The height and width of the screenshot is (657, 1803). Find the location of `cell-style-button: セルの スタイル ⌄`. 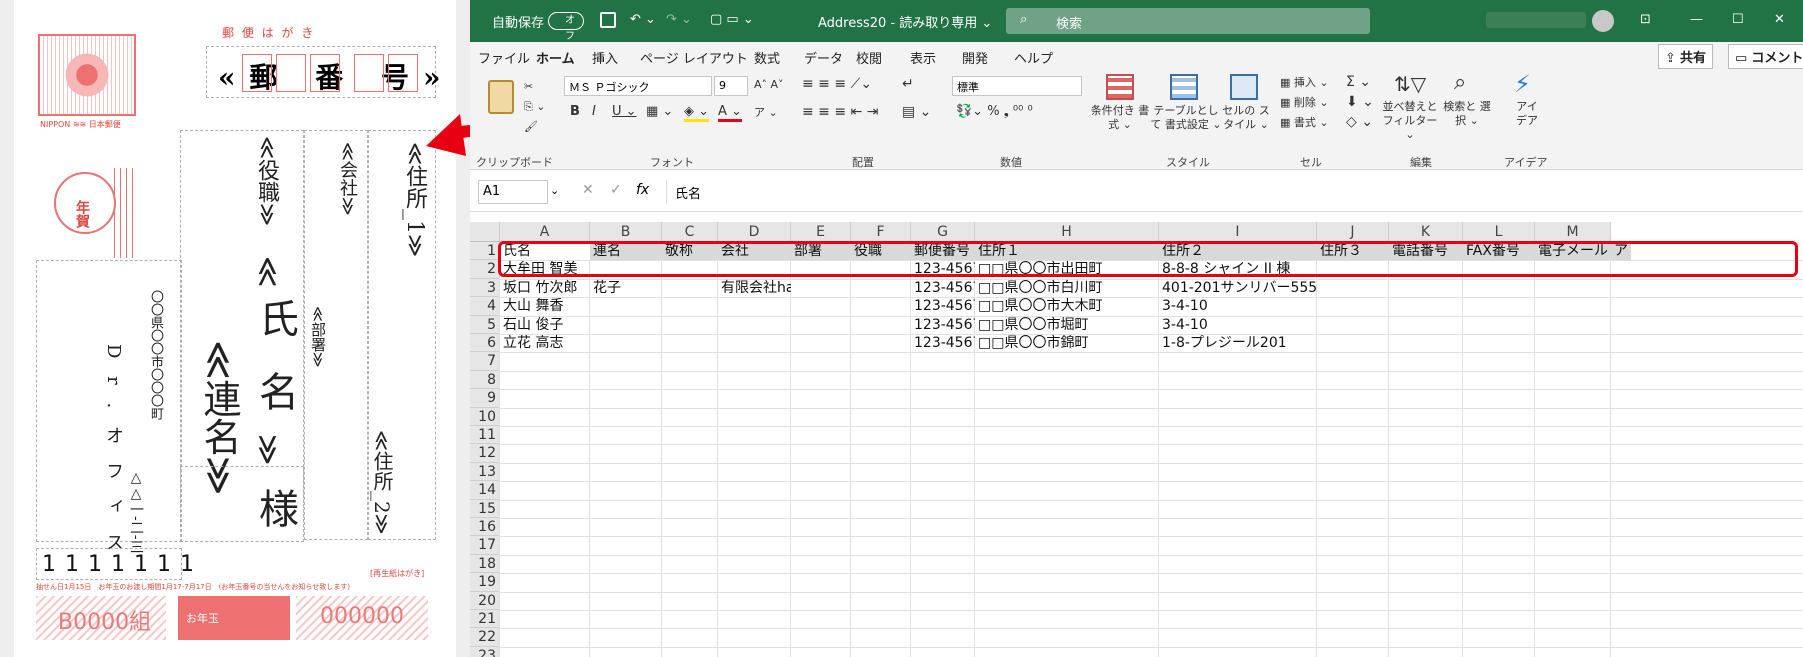

cell-style-button: セルの スタイル ⌄ is located at coordinates (1246, 118).